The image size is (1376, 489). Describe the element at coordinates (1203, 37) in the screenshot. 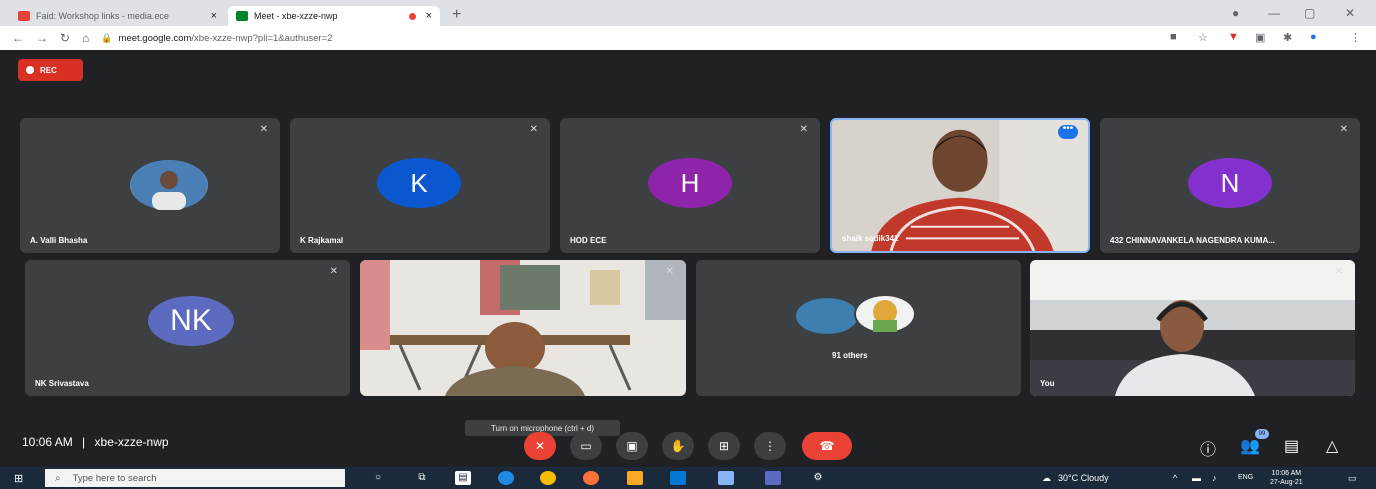

I see `bookmark-star-icon: ☆` at that location.